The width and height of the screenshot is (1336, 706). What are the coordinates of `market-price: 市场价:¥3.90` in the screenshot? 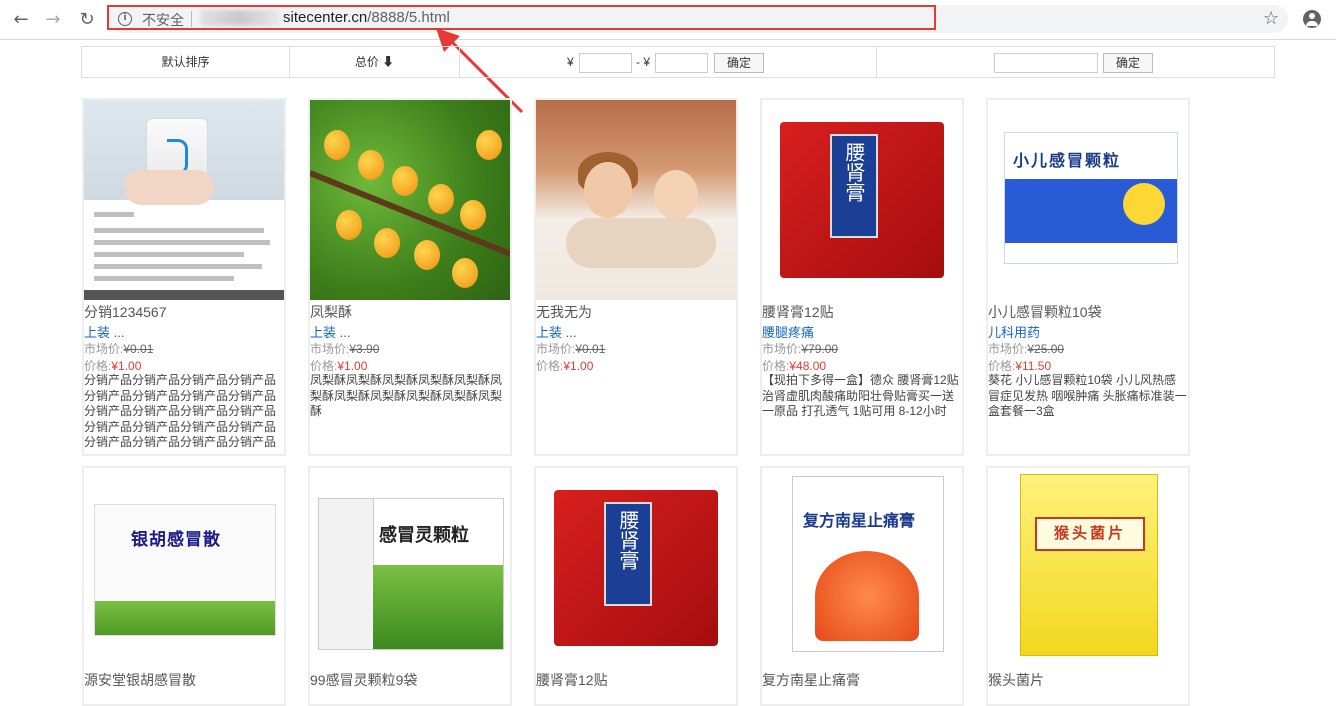 It's located at (410, 348).